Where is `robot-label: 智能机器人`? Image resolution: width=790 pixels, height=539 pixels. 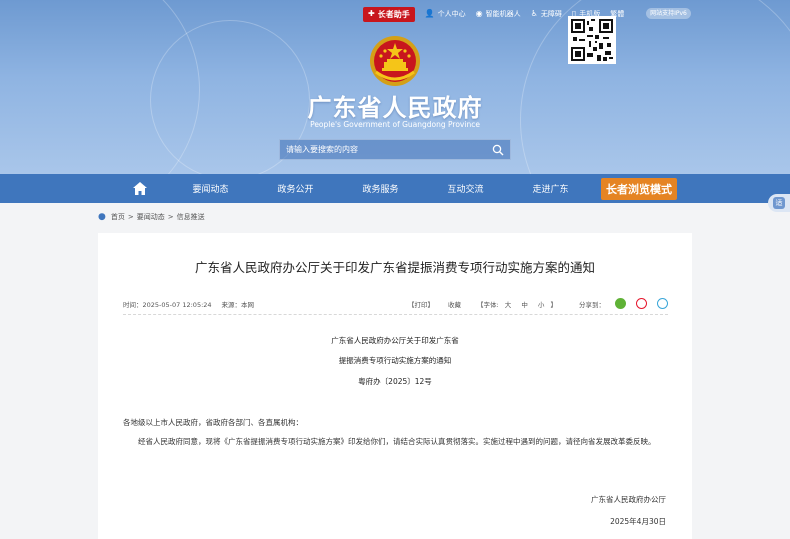
robot-label: 智能机器人 is located at coordinates (503, 14).